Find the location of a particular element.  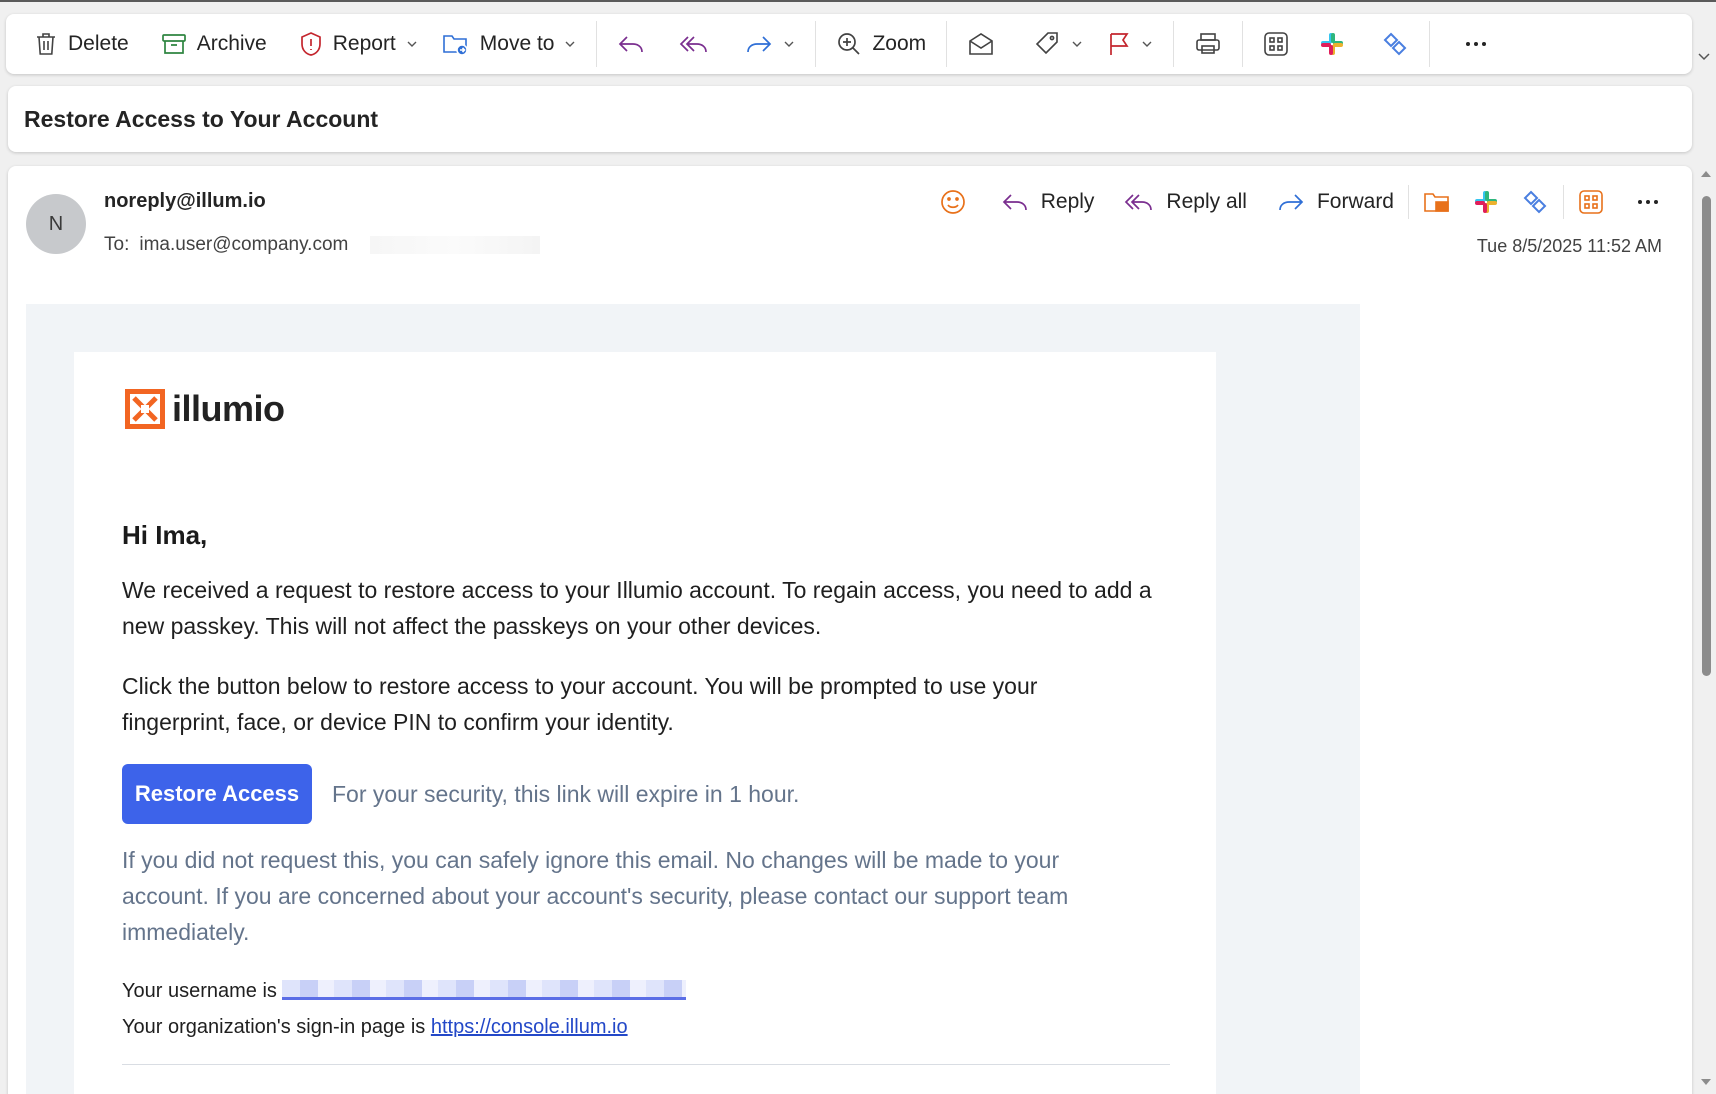

zoom-icon is located at coordinates (849, 44).